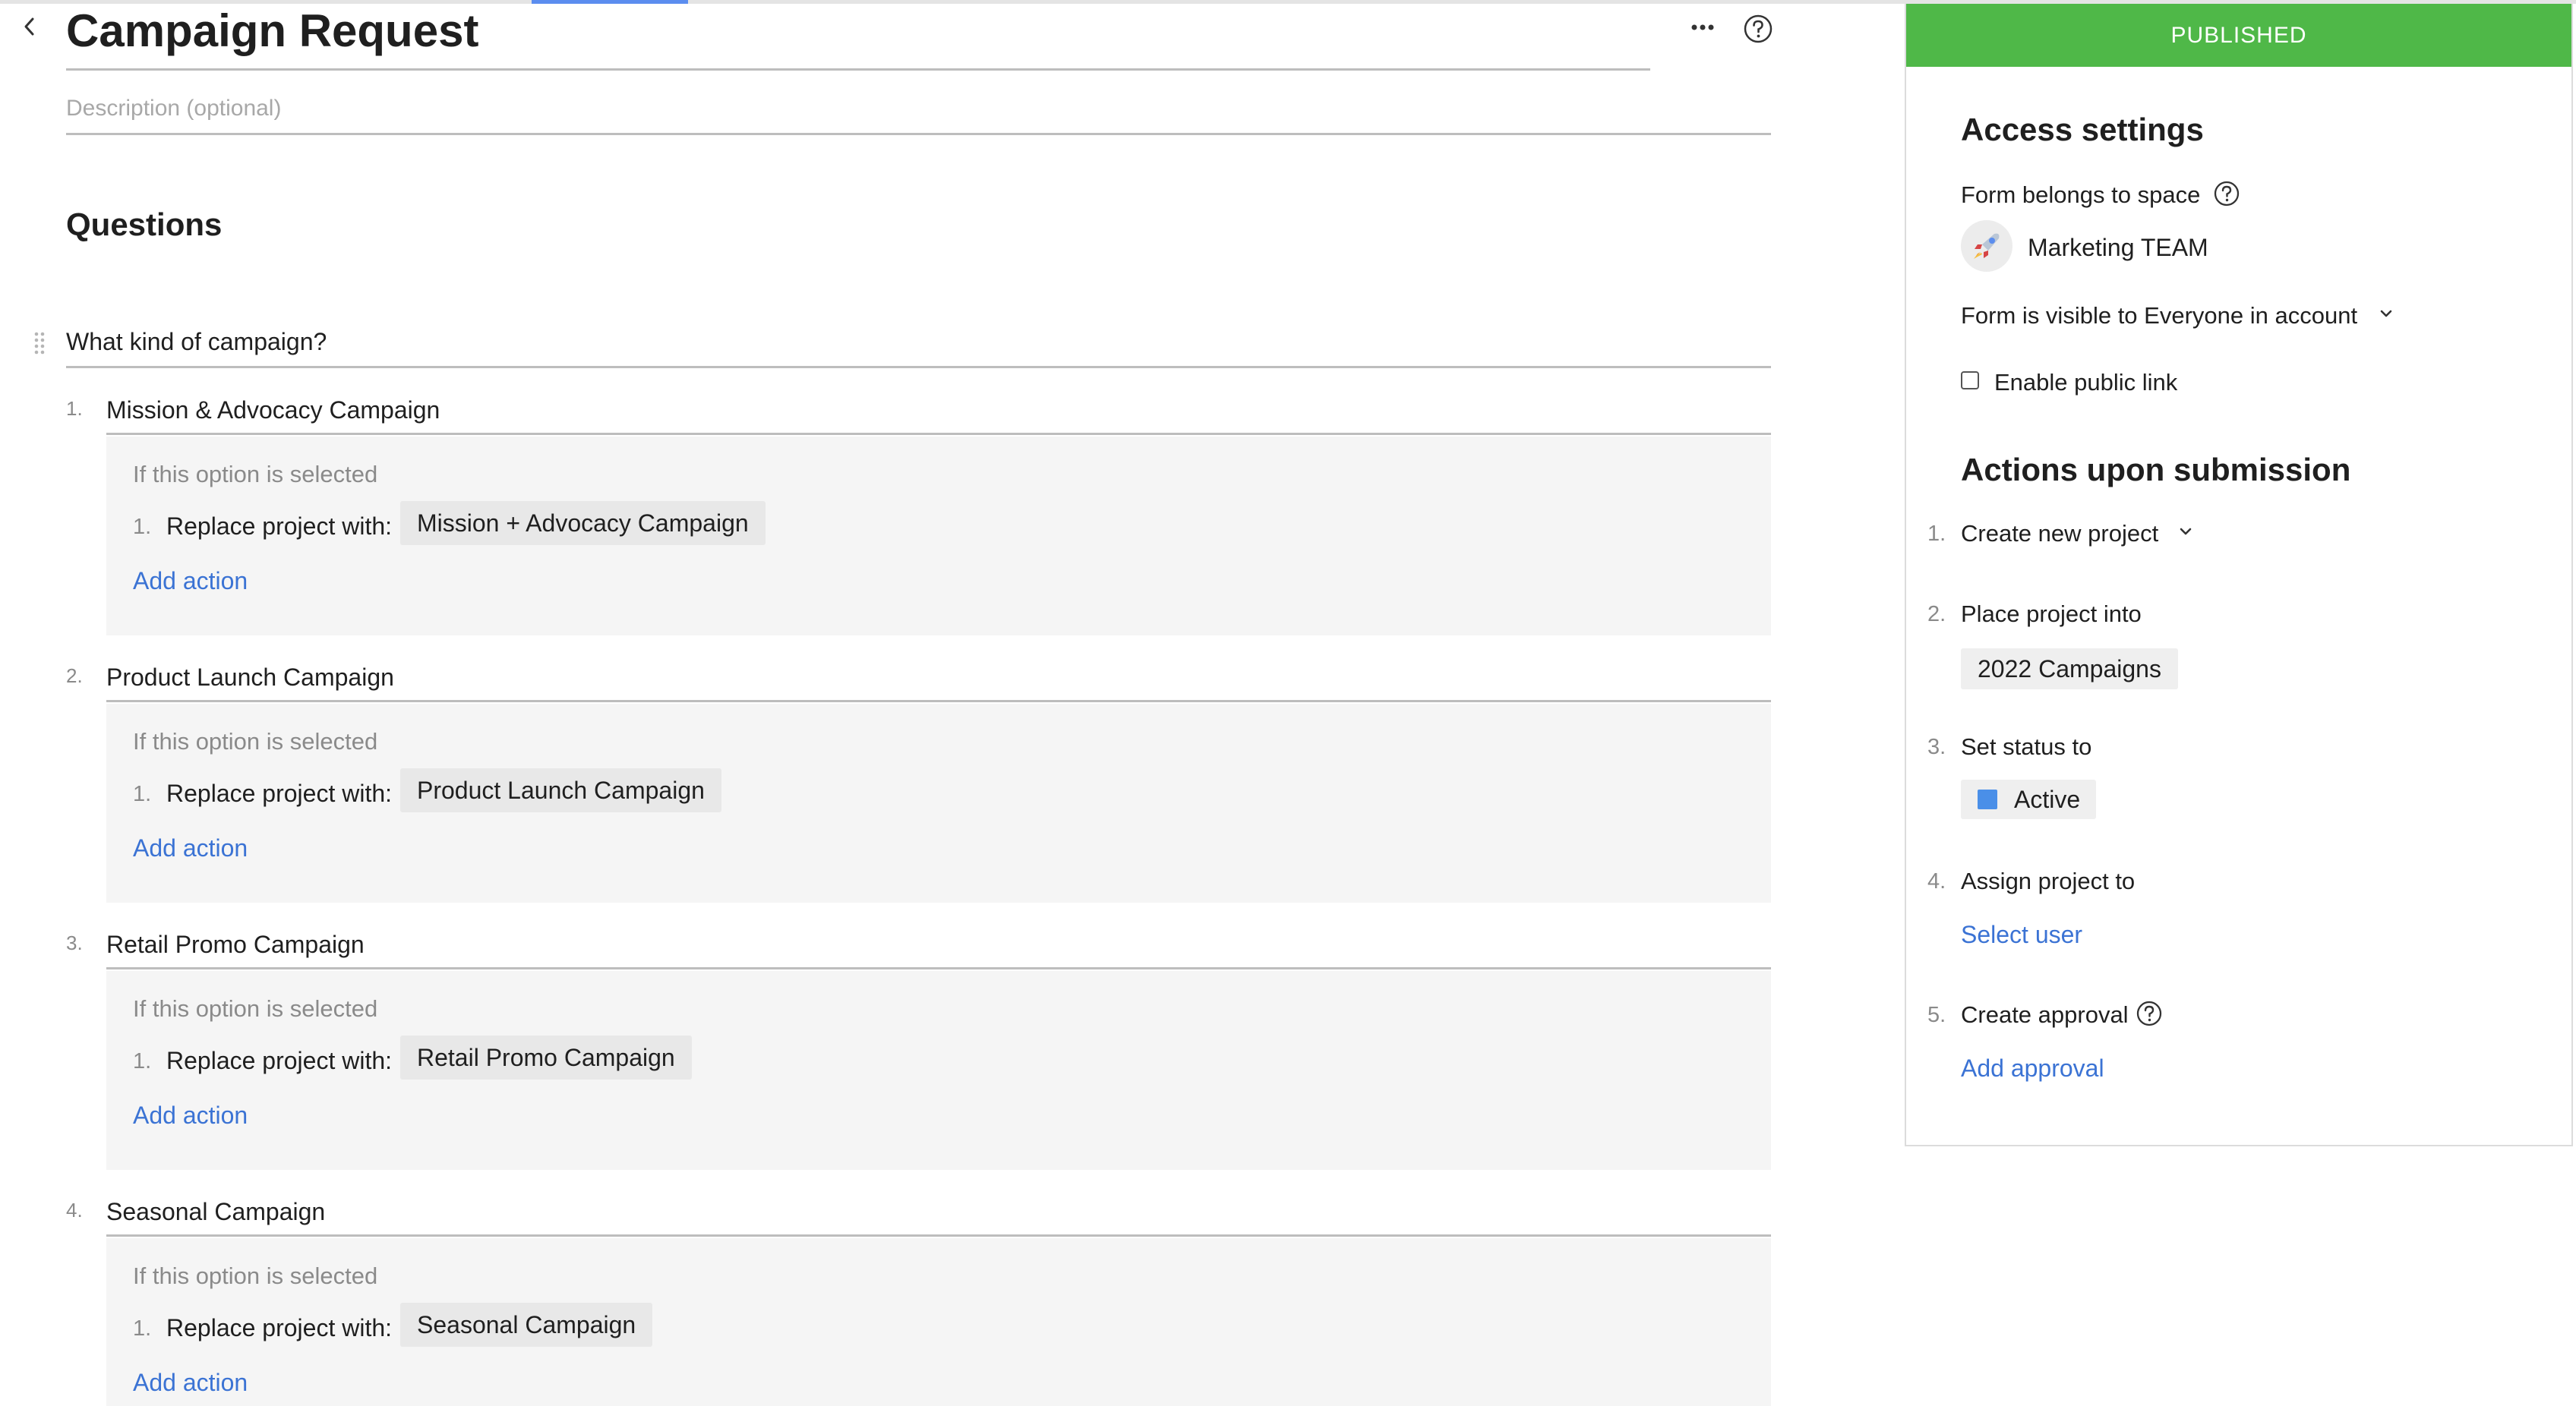 The image size is (2576, 1406). I want to click on question-field: What kind of campaign?, so click(918, 346).